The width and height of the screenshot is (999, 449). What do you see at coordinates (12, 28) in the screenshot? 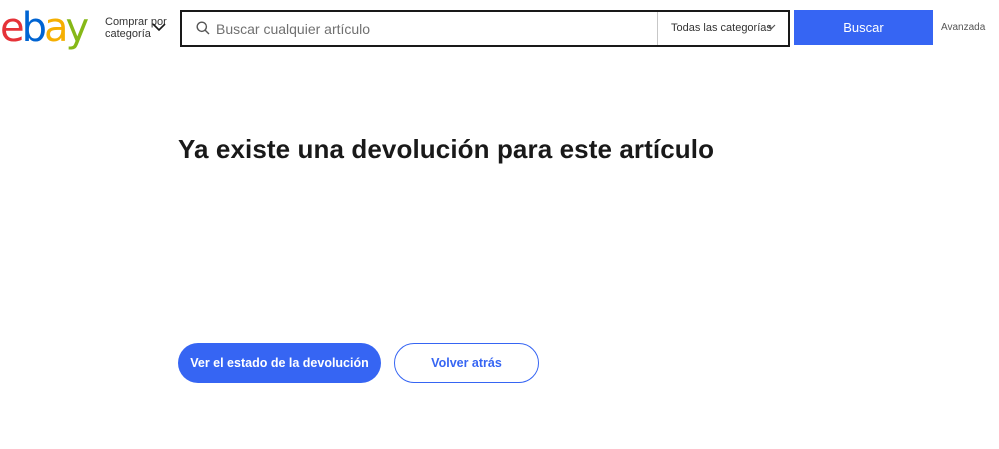
I see `logo-letter-e: e` at bounding box center [12, 28].